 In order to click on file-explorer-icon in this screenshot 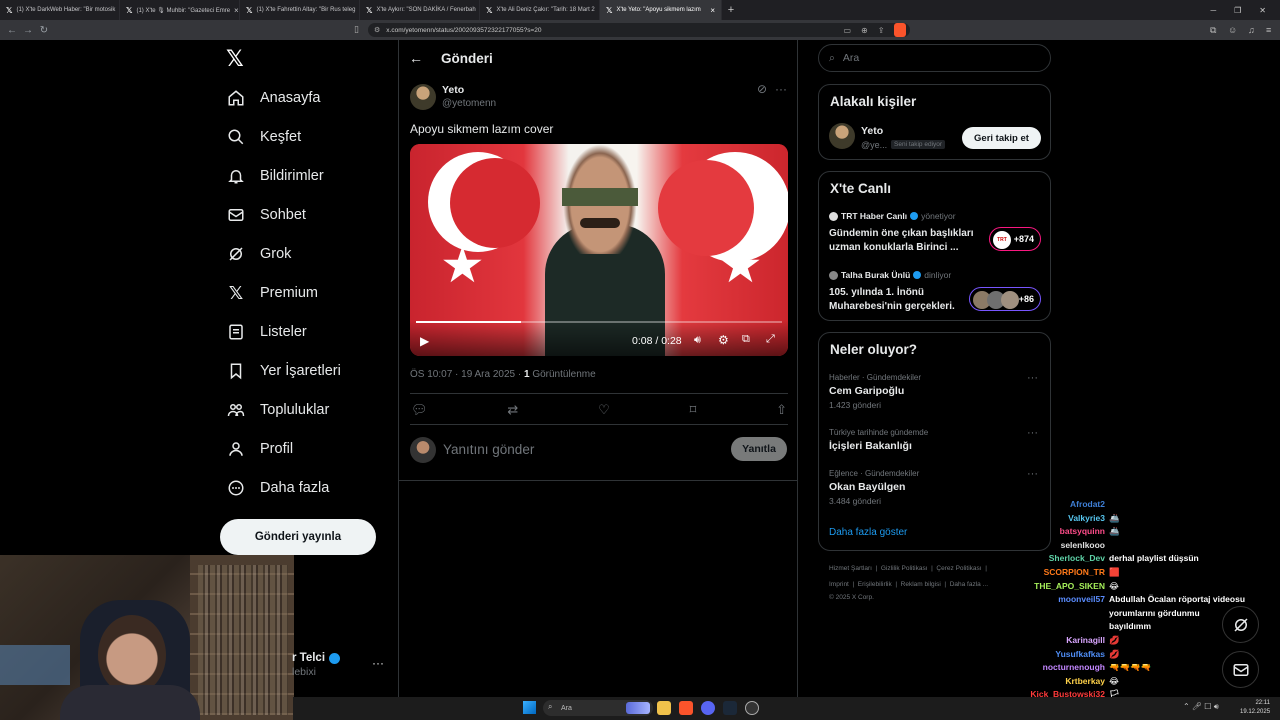, I will do `click(664, 708)`.